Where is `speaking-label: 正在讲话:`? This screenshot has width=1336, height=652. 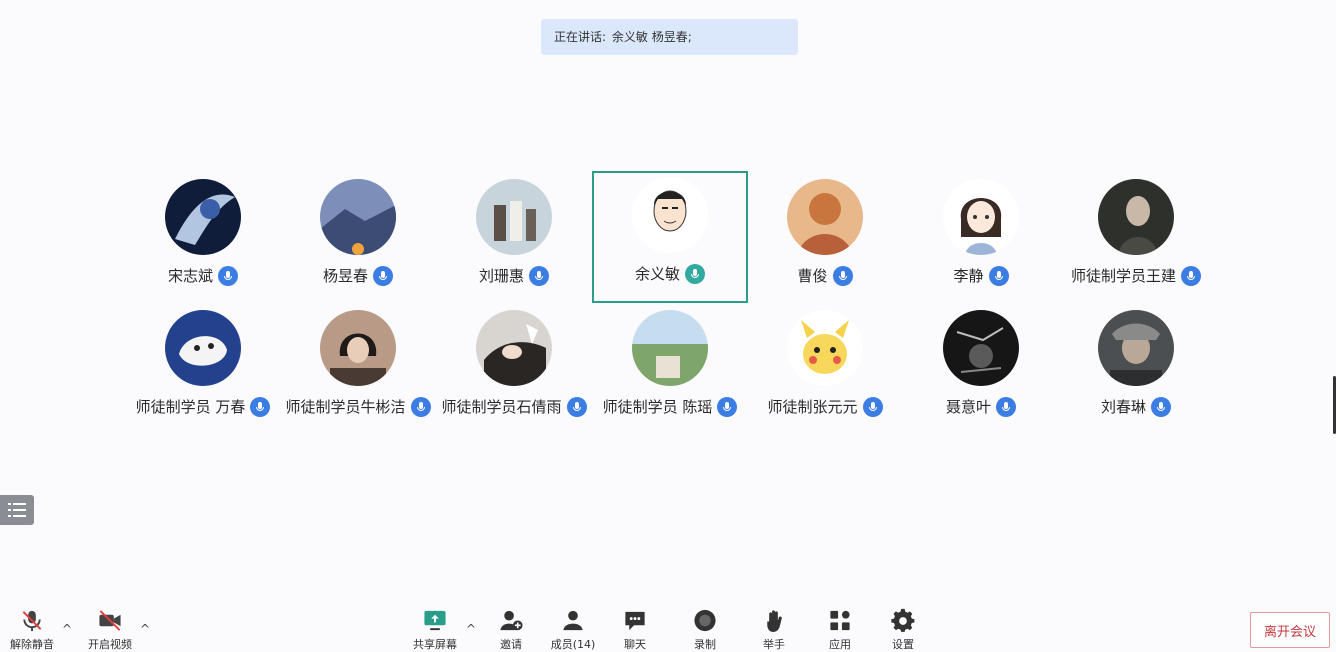
speaking-label: 正在讲话: is located at coordinates (580, 37).